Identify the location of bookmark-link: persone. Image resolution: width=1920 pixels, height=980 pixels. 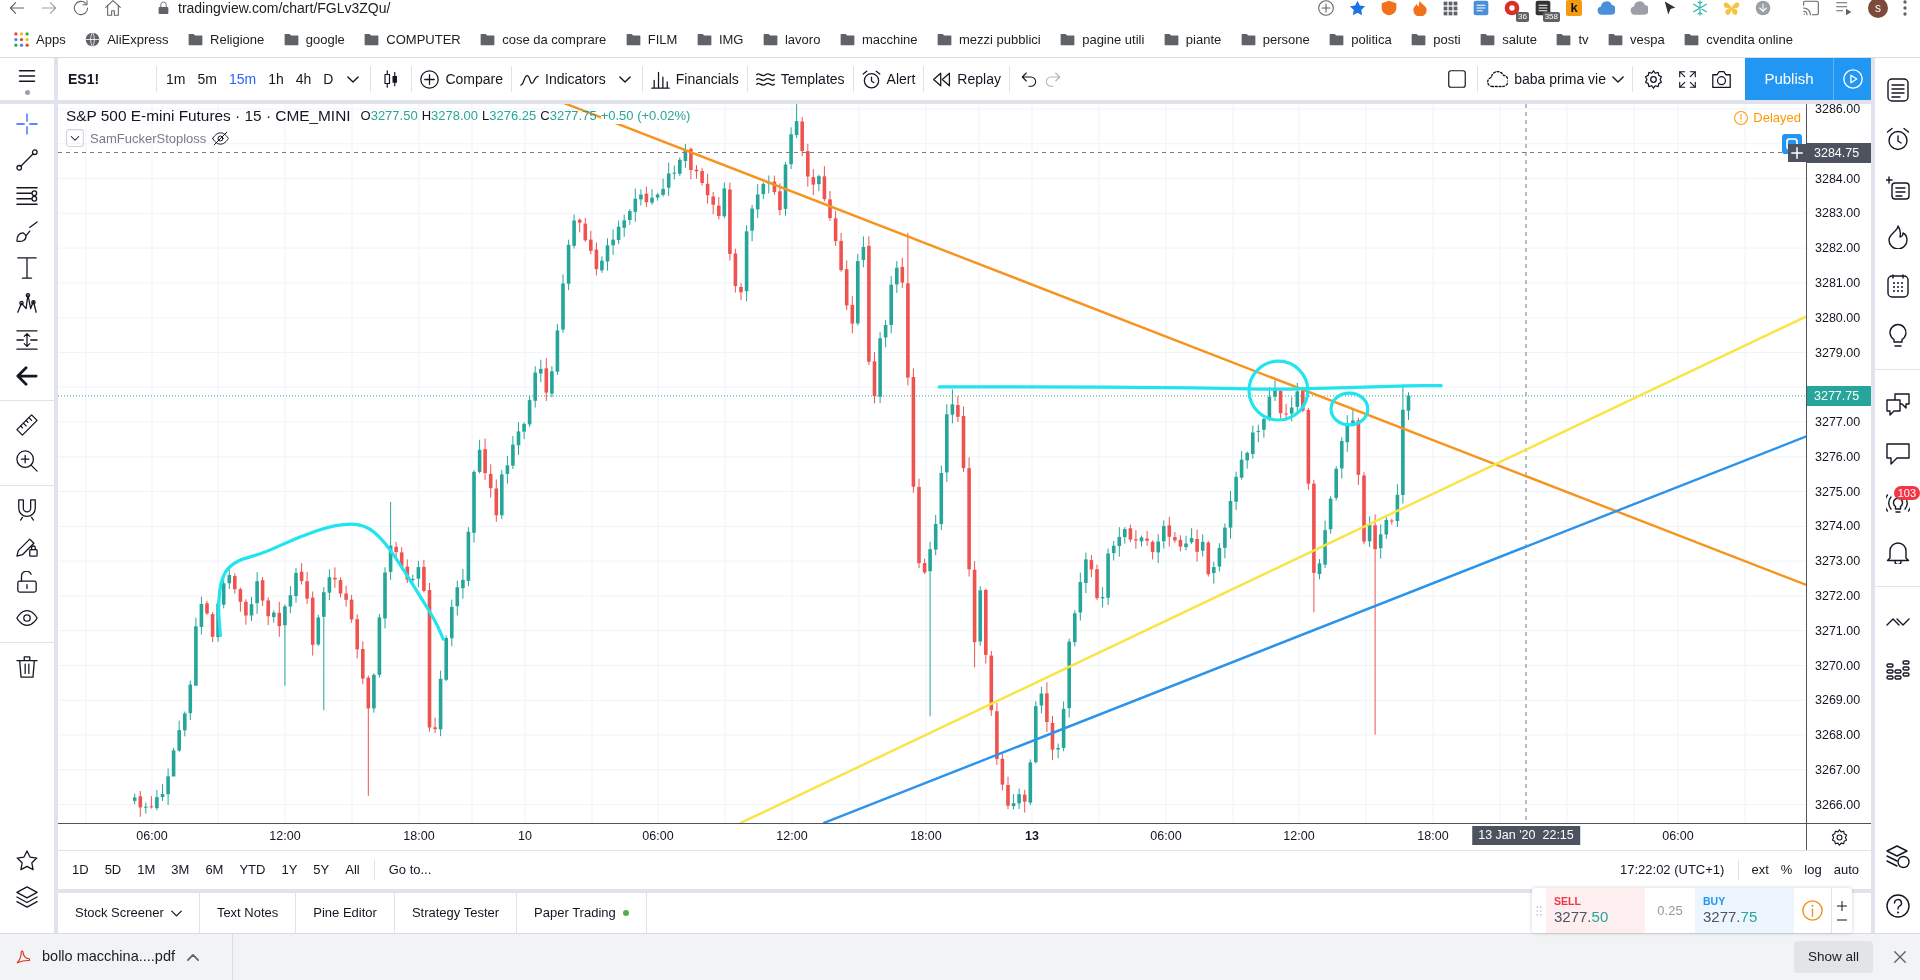
(1275, 39).